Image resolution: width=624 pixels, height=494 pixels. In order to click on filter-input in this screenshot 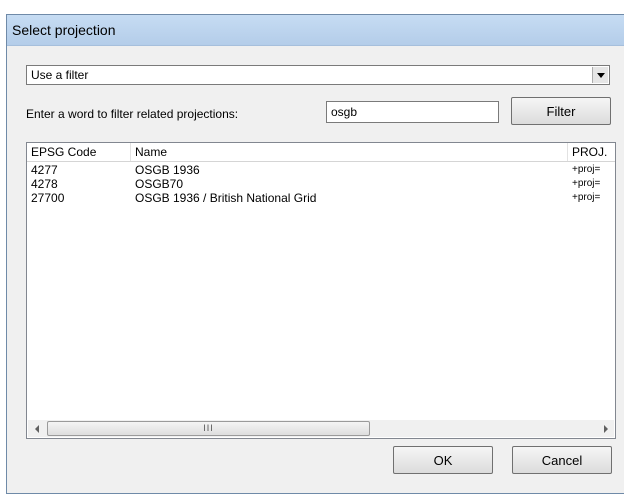, I will do `click(412, 112)`.